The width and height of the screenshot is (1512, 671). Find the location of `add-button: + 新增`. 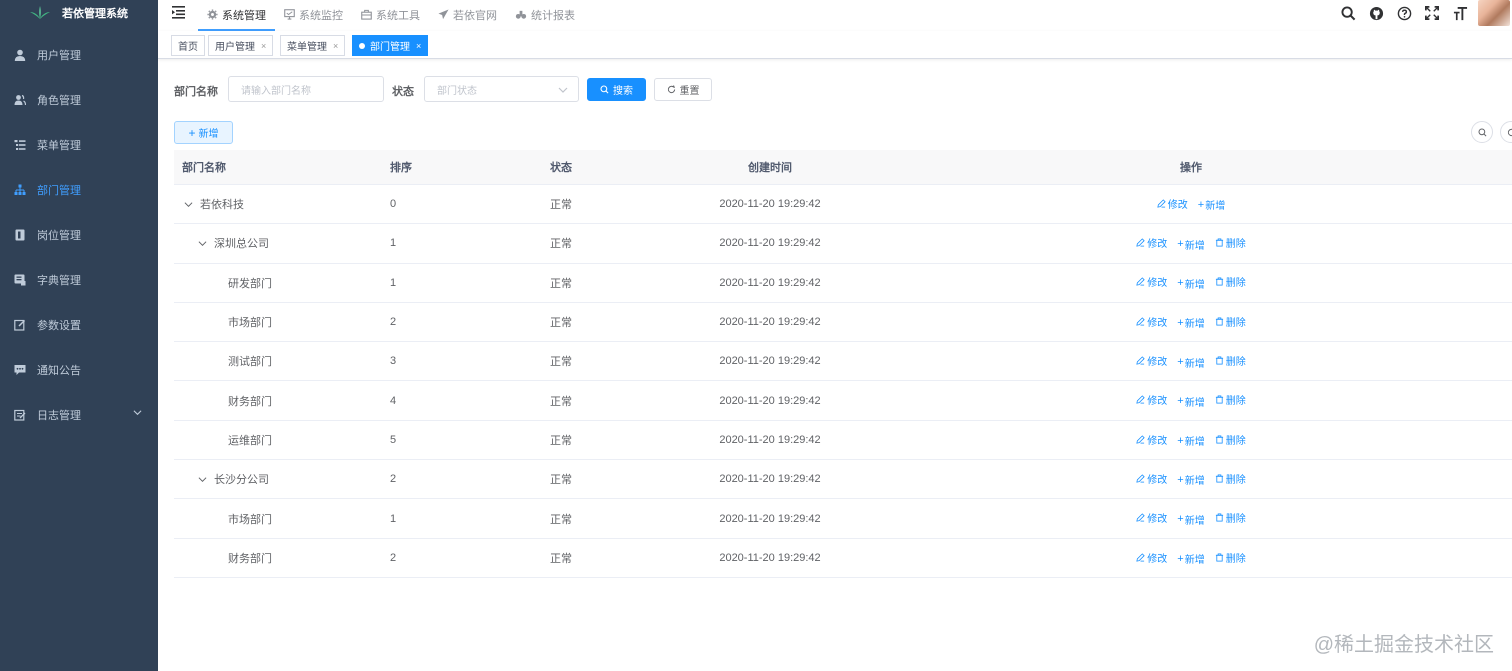

add-button: + 新增 is located at coordinates (203, 132).